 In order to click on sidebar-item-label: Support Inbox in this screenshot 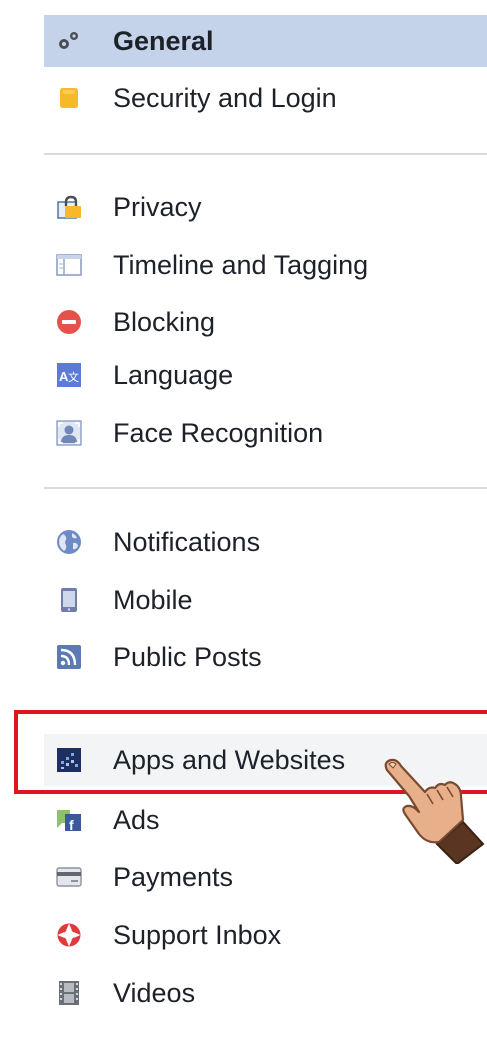, I will do `click(197, 935)`.